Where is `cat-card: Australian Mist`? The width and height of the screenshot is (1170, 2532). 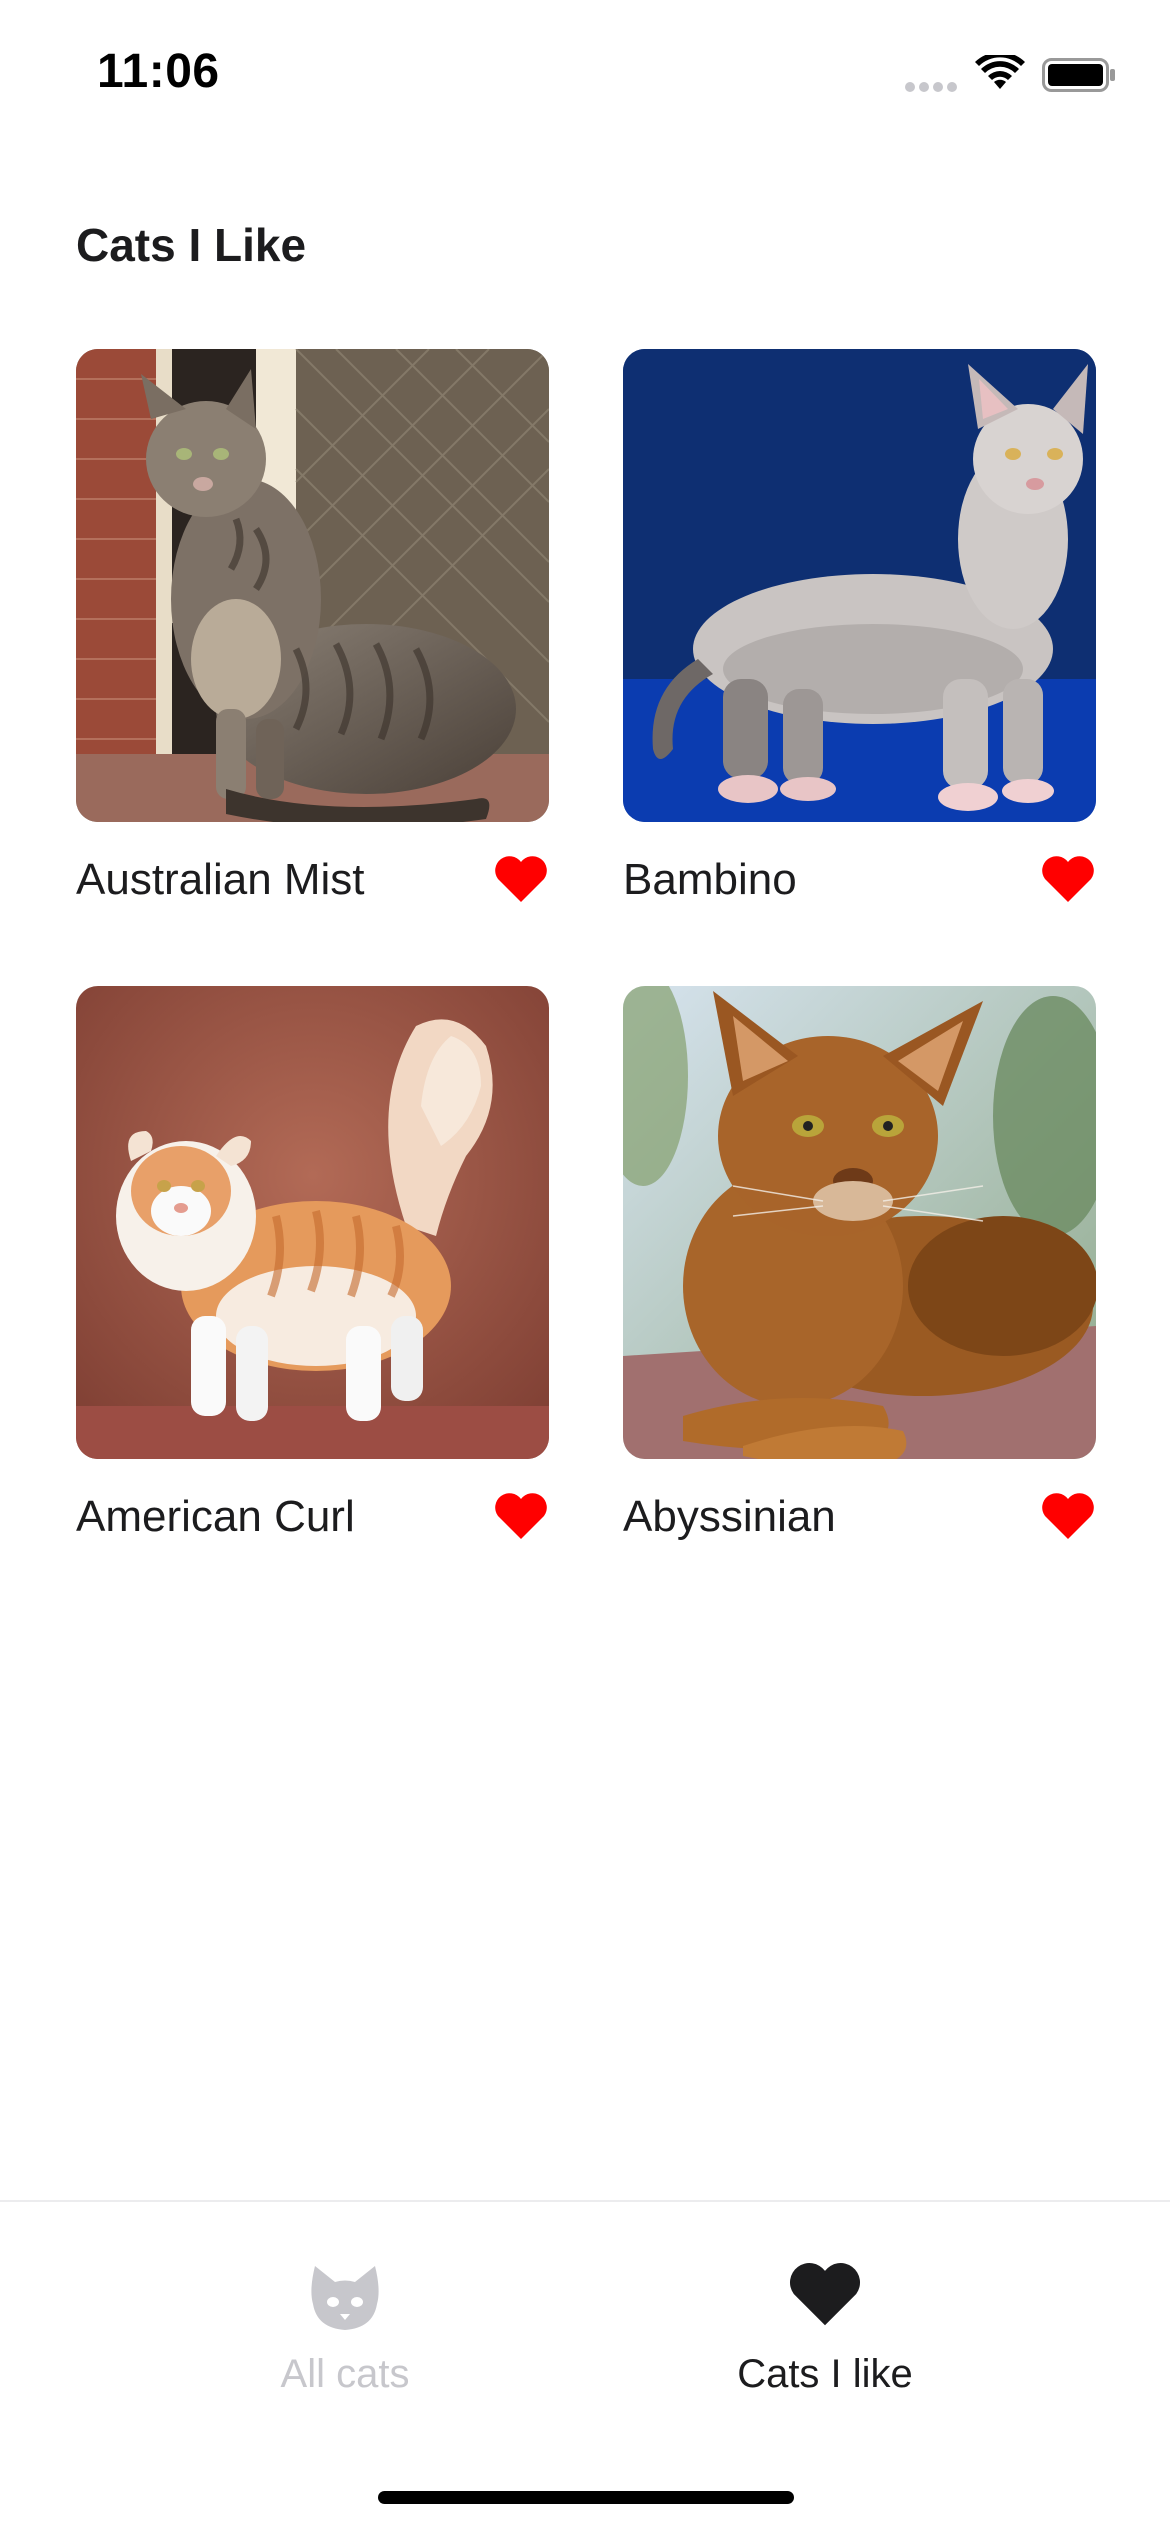 cat-card: Australian Mist is located at coordinates (312, 626).